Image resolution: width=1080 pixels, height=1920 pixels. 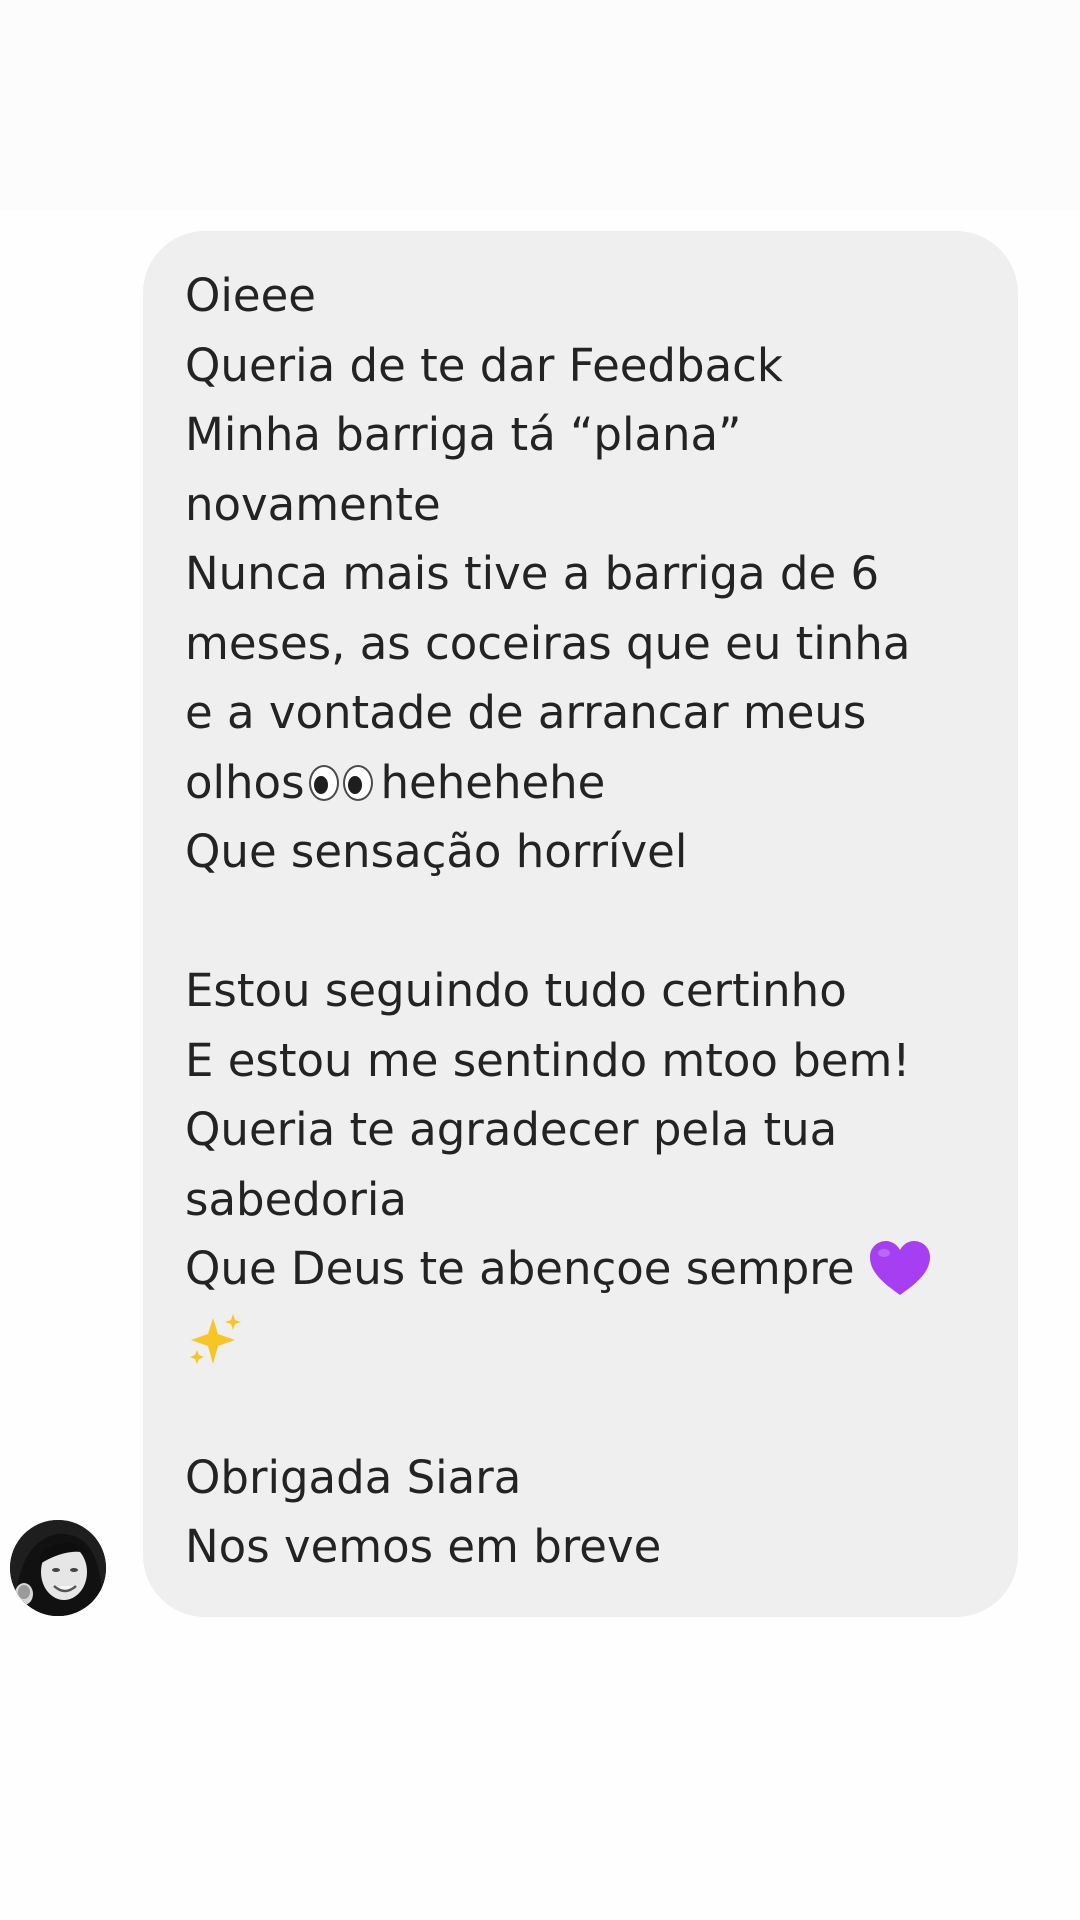 I want to click on purple-heart-icon, so click(x=899, y=1268).